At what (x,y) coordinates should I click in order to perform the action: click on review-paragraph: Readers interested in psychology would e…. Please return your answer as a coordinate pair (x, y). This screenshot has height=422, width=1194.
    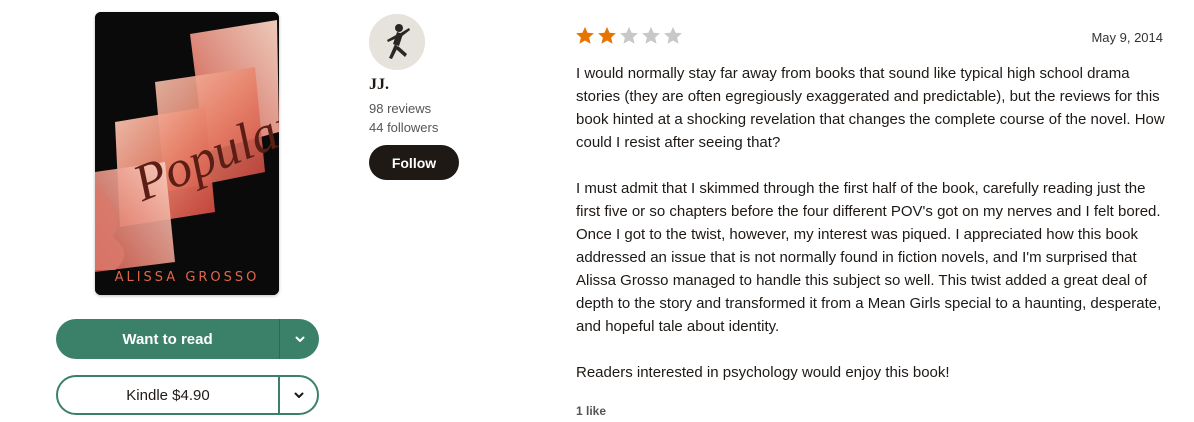
    Looking at the image, I should click on (763, 372).